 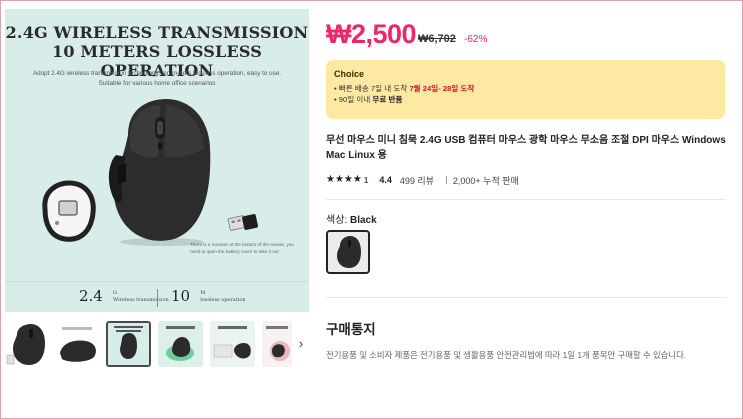 I want to click on rating-row: ★★★★ 1 4.4 499 리뷰 2,000+ 누적 판매, so click(x=422, y=180).